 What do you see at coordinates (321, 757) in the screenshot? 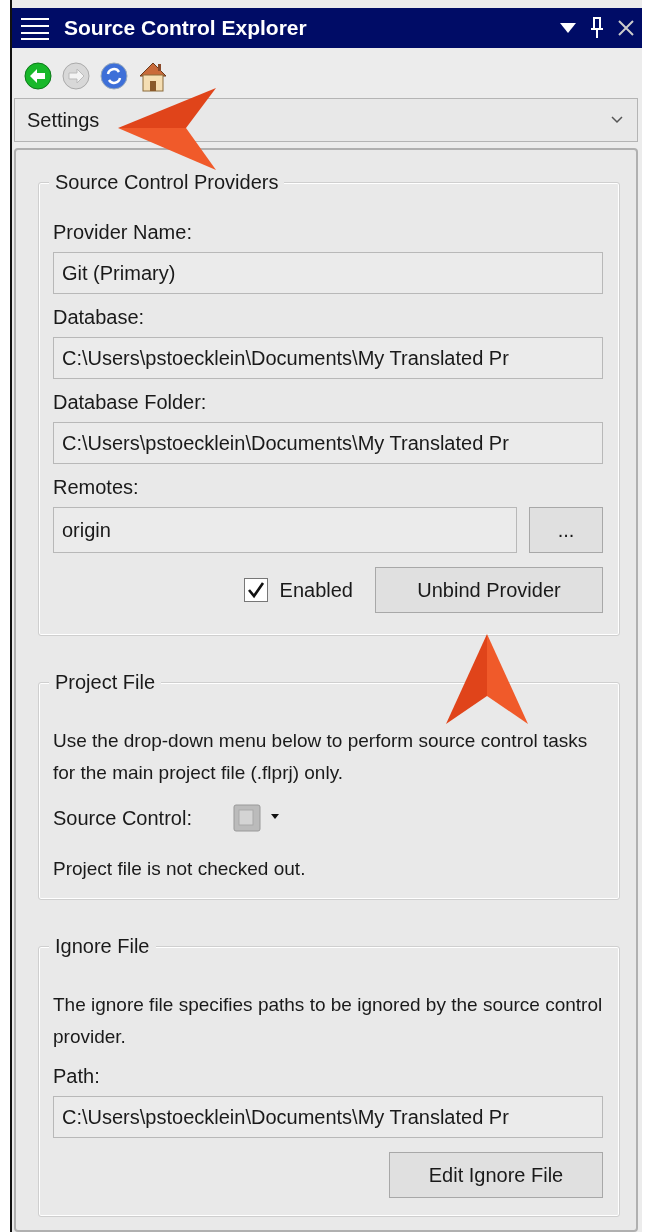
I see `description-text: Use the drop-down menu below to perform source control tasks for the main project file (.flprj) only.` at bounding box center [321, 757].